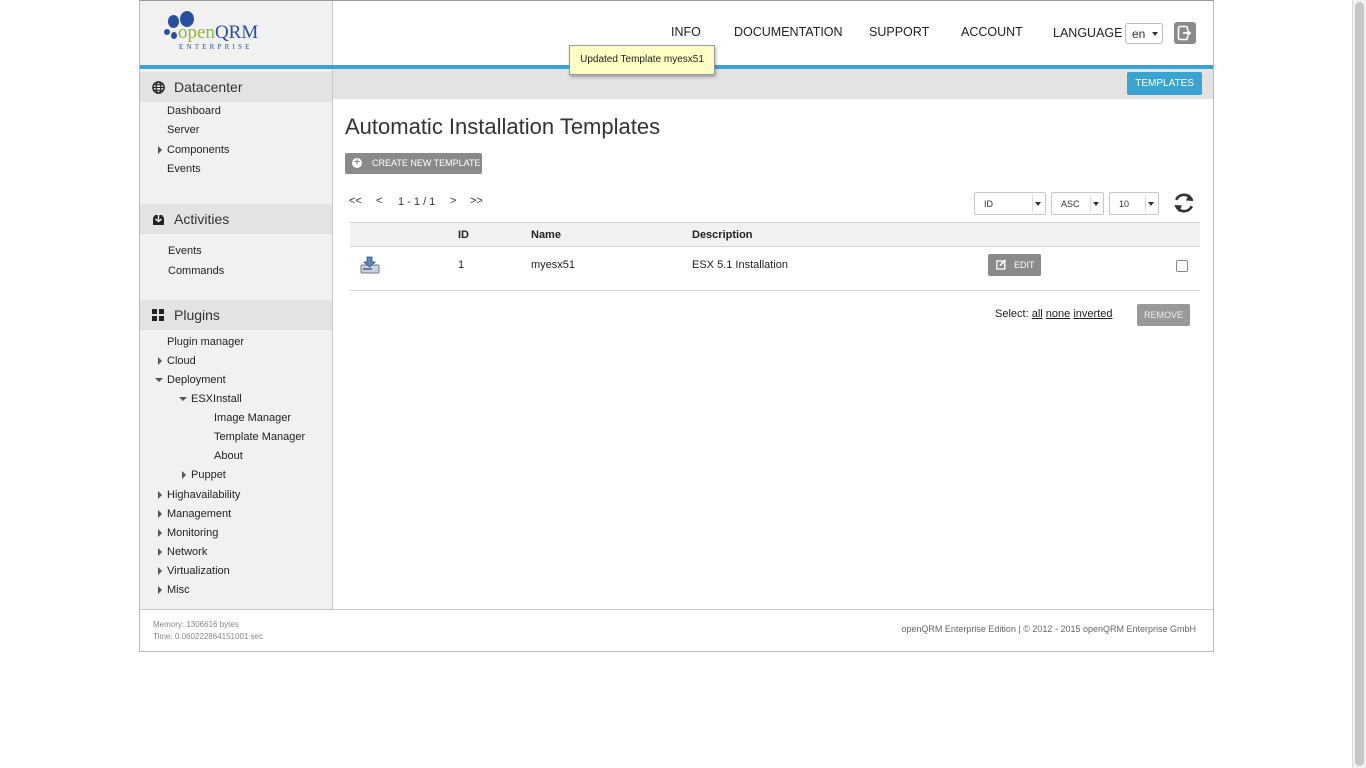 The height and width of the screenshot is (768, 1366). Describe the element at coordinates (417, 202) in the screenshot. I see `pager-range: 1 - 1 / 1` at that location.